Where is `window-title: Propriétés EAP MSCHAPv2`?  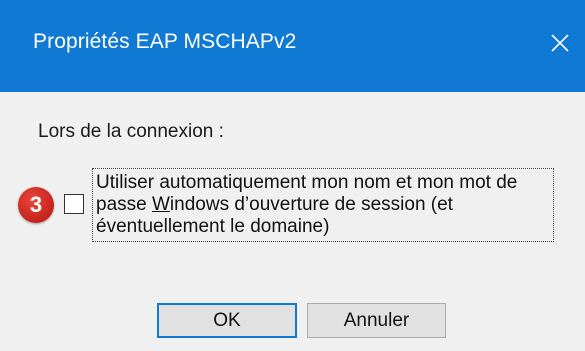
window-title: Propriétés EAP MSCHAPv2 is located at coordinates (165, 41).